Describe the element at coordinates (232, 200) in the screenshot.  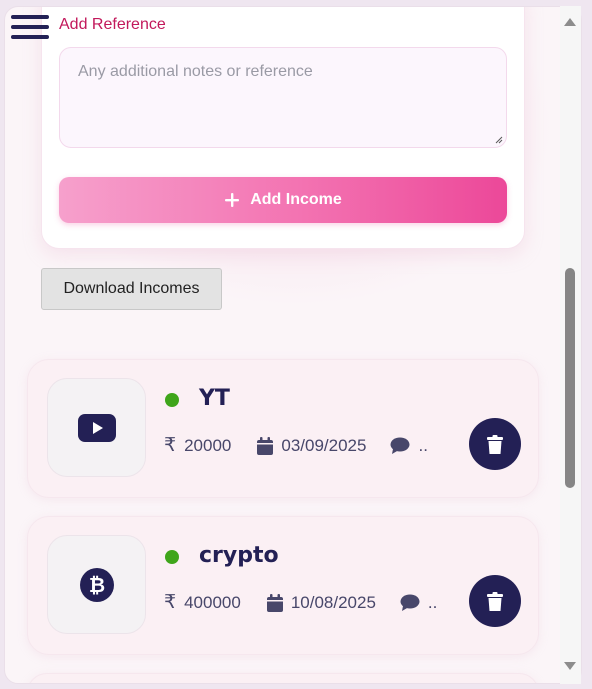
I see `plus-icon` at that location.